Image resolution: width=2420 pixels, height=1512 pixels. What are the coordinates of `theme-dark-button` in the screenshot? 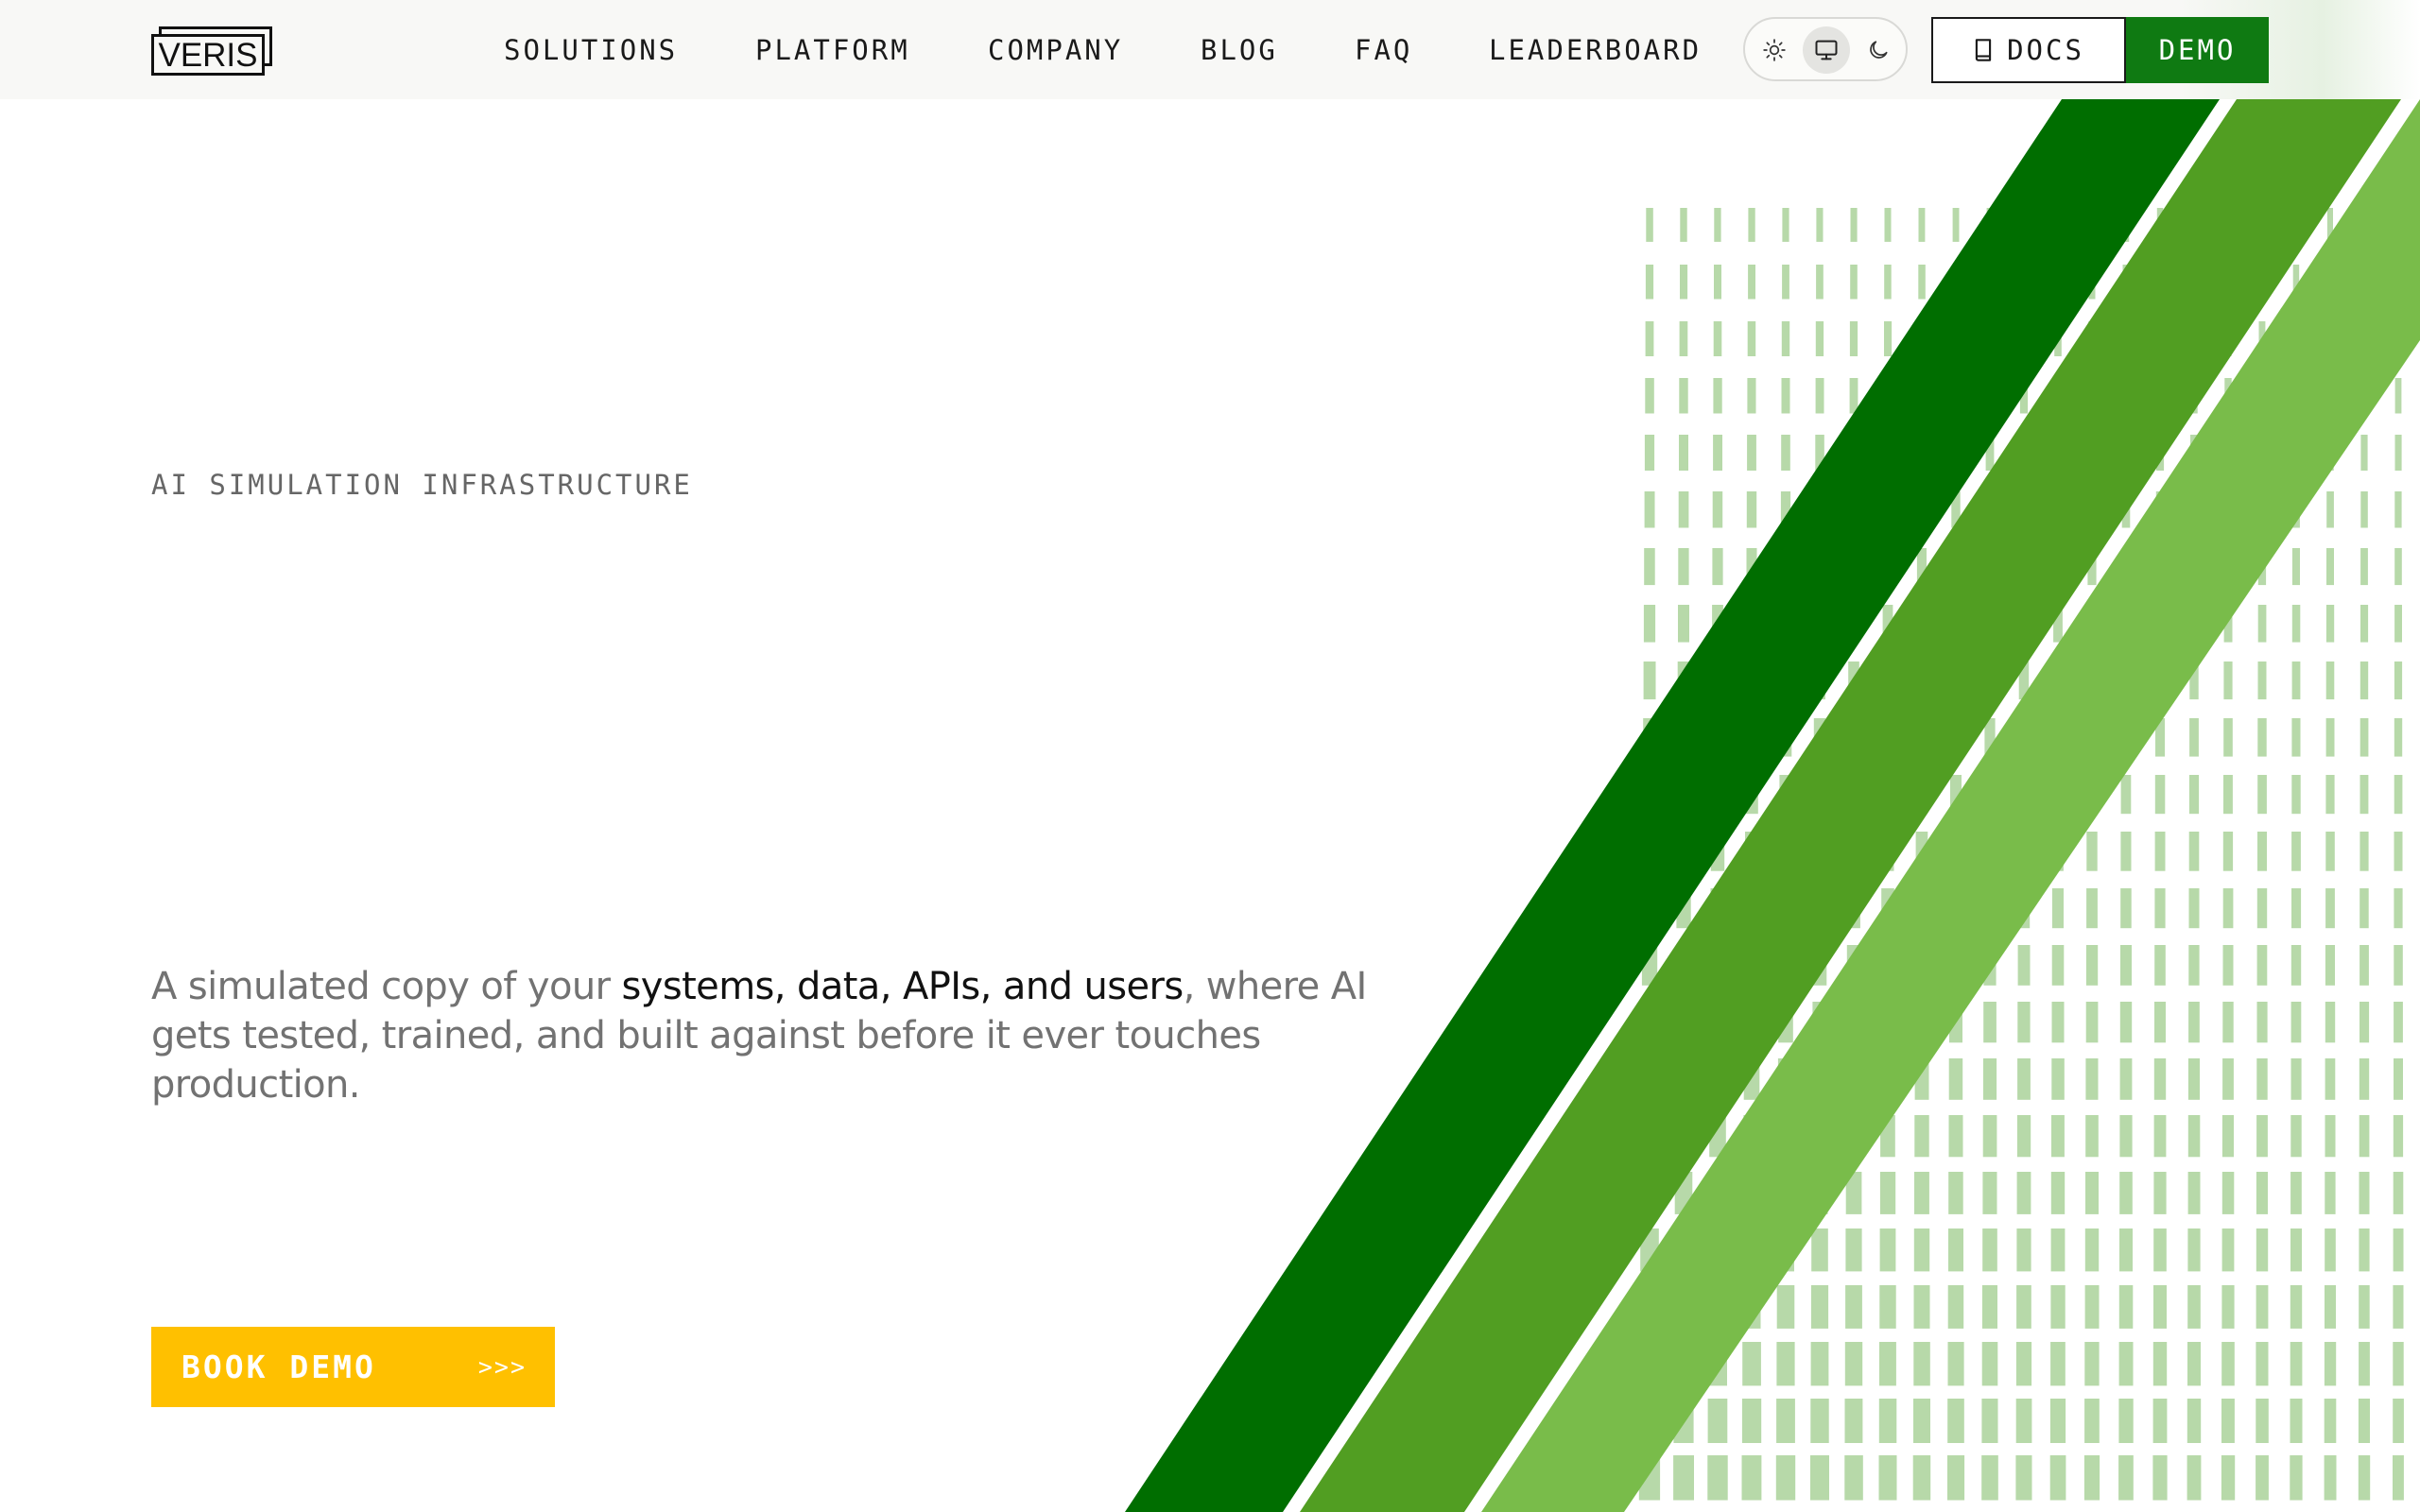 It's located at (1879, 50).